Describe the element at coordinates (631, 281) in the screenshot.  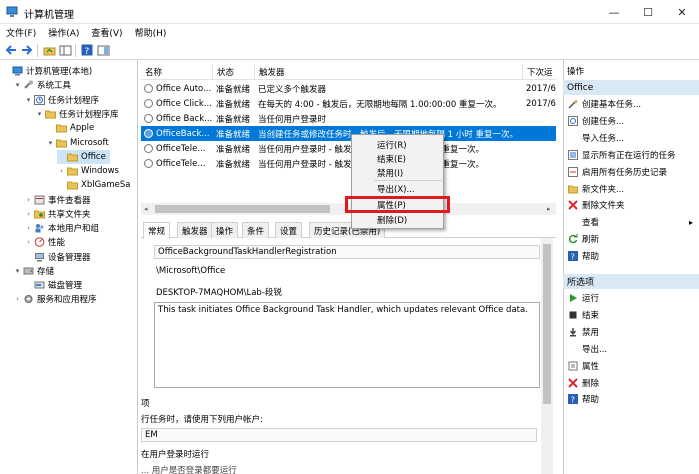
I see `actions-section-selected: 所选项` at that location.